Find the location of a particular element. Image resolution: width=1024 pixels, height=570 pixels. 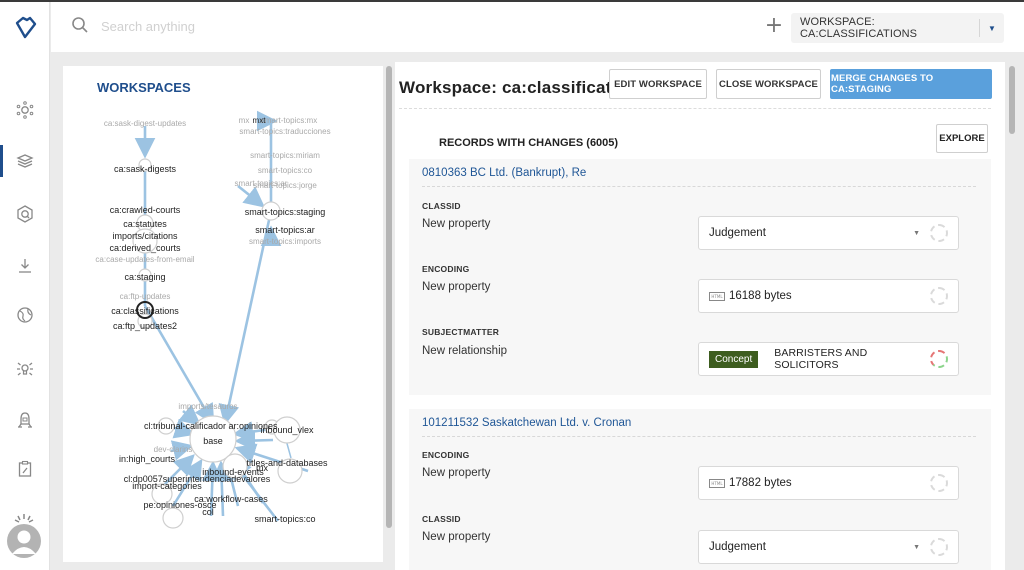

close-workspace-button: CLOSE WORKSPACE is located at coordinates (768, 84).